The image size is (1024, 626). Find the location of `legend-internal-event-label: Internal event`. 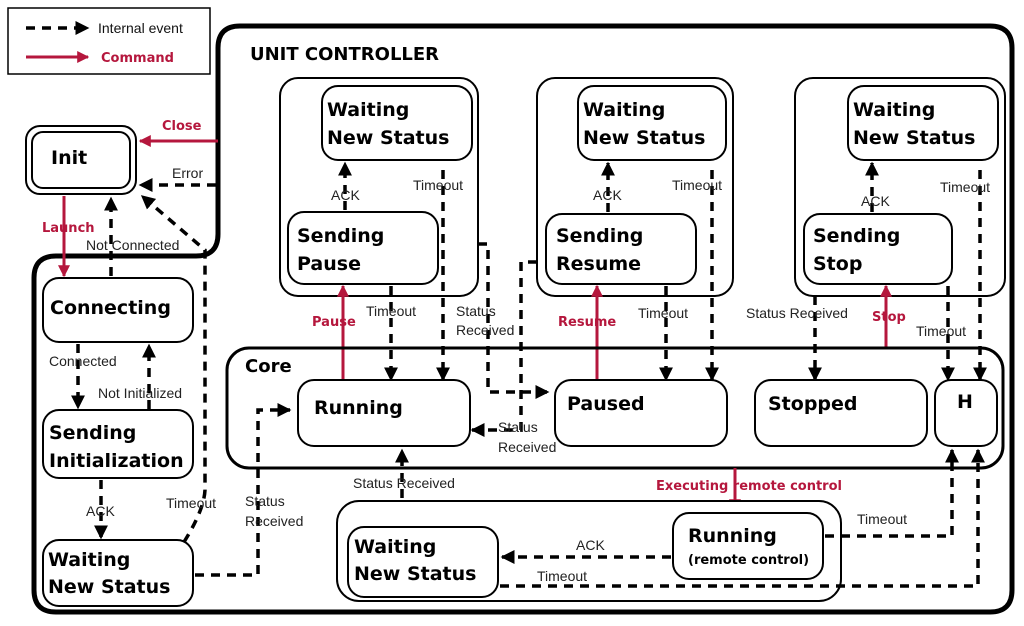

legend-internal-event-label: Internal event is located at coordinates (140, 28).